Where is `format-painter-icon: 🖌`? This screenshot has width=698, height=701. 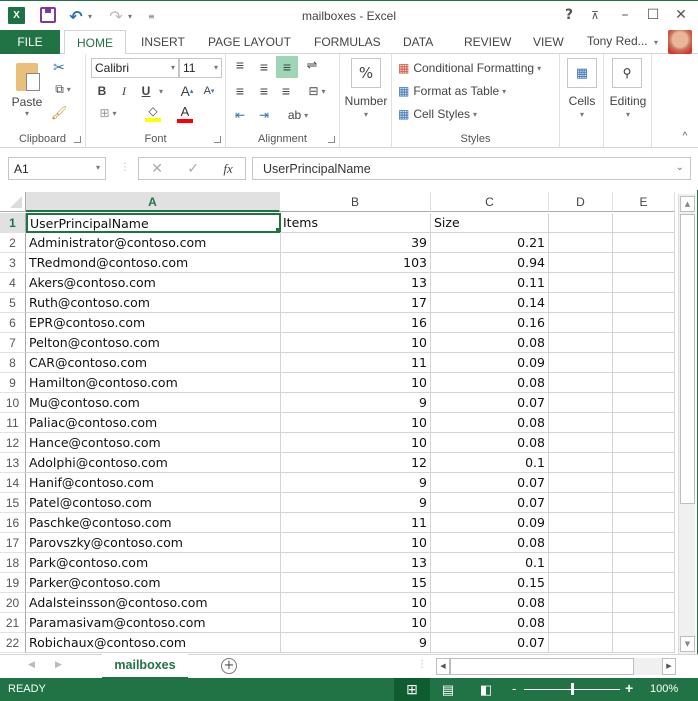 format-painter-icon: 🖌 is located at coordinates (59, 113).